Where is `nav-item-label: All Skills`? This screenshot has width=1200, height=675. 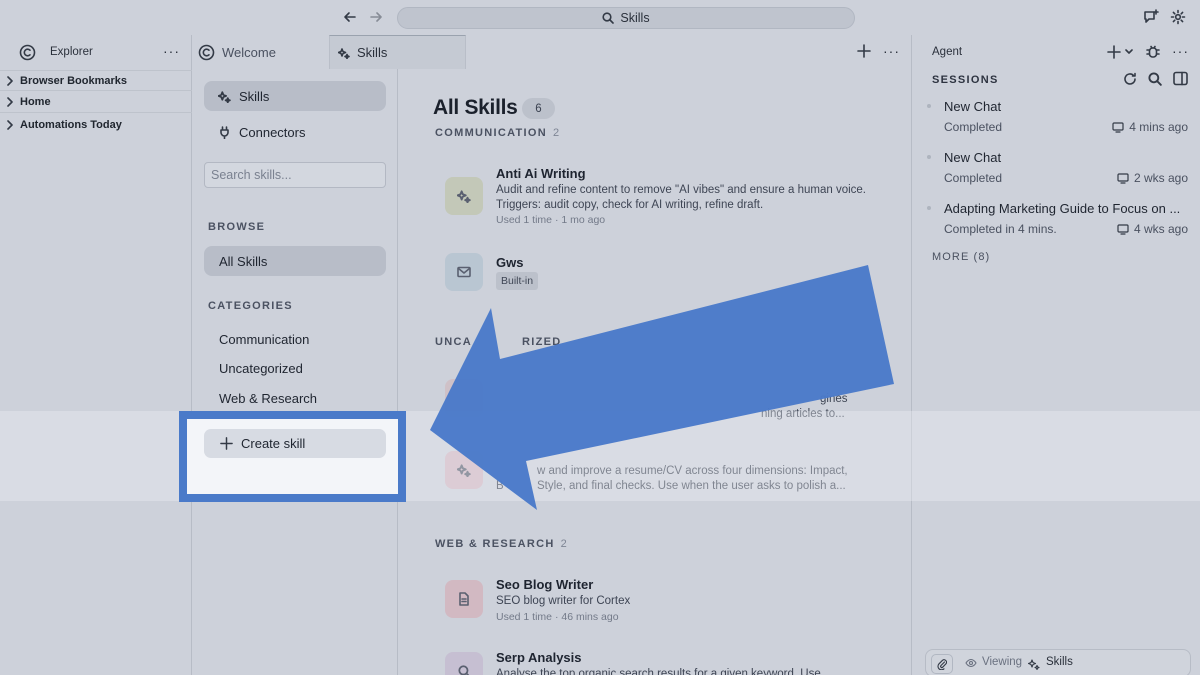
nav-item-label: All Skills is located at coordinates (243, 261).